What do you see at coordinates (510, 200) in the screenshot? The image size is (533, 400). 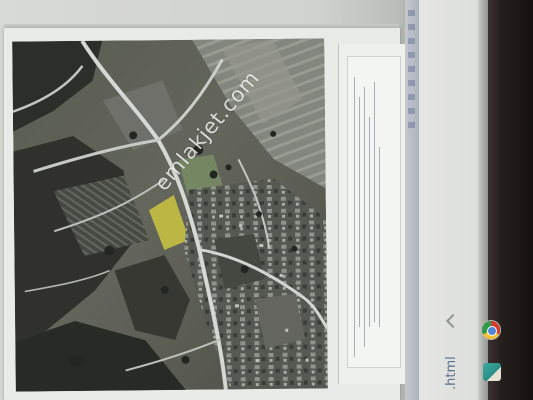 I see `monitor-bezel` at bounding box center [510, 200].